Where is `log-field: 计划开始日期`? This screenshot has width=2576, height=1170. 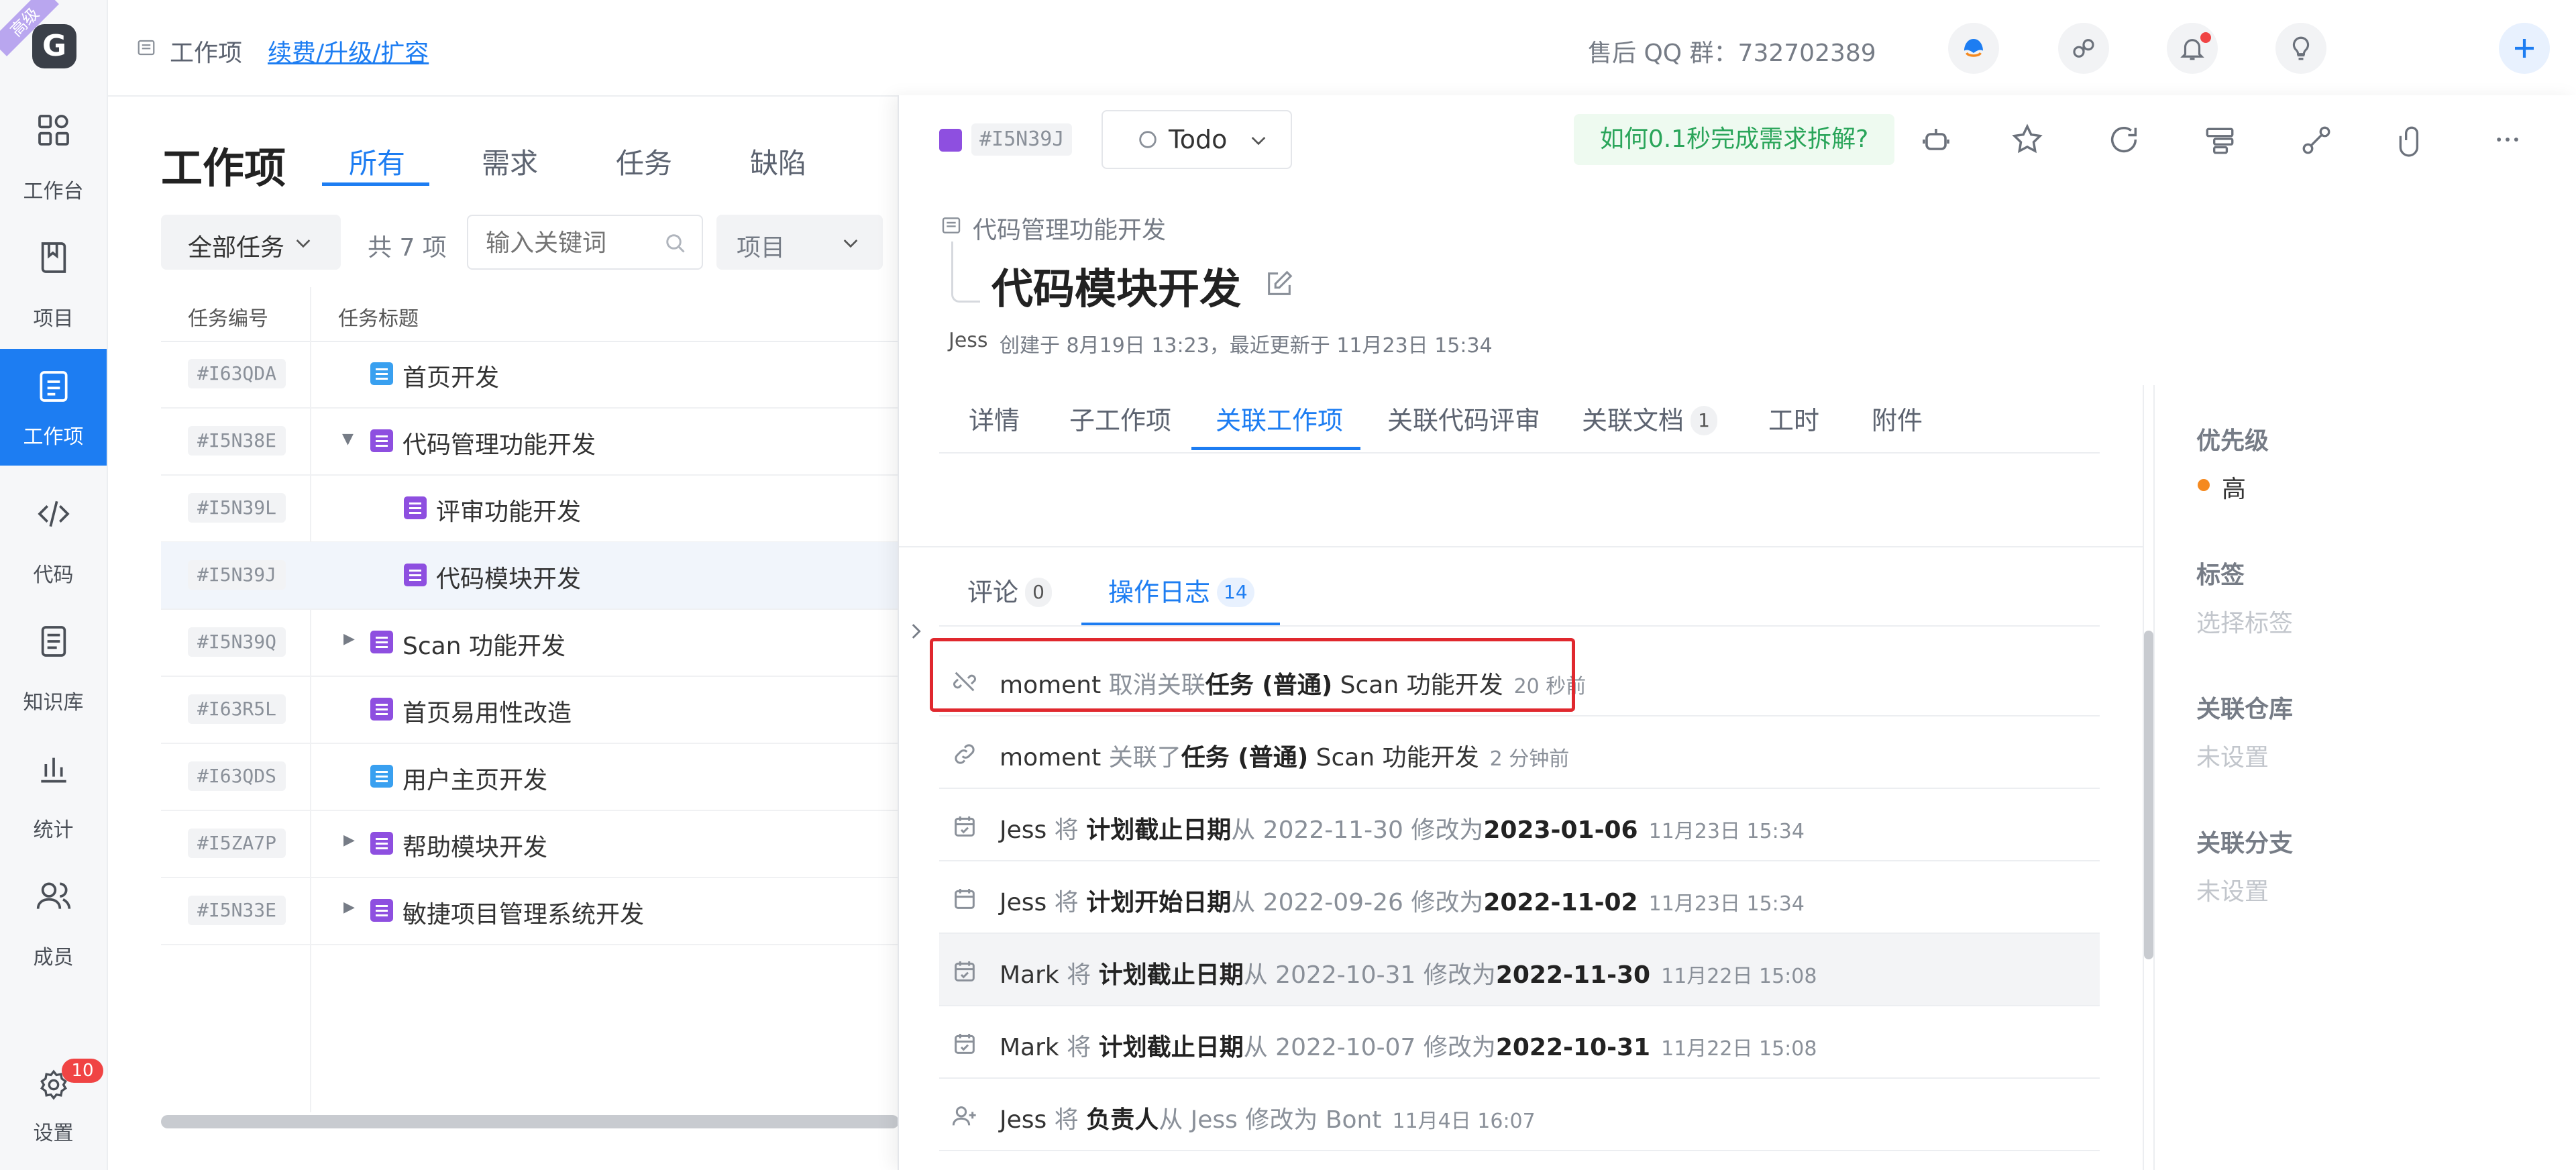 log-field: 计划开始日期 is located at coordinates (1159, 902).